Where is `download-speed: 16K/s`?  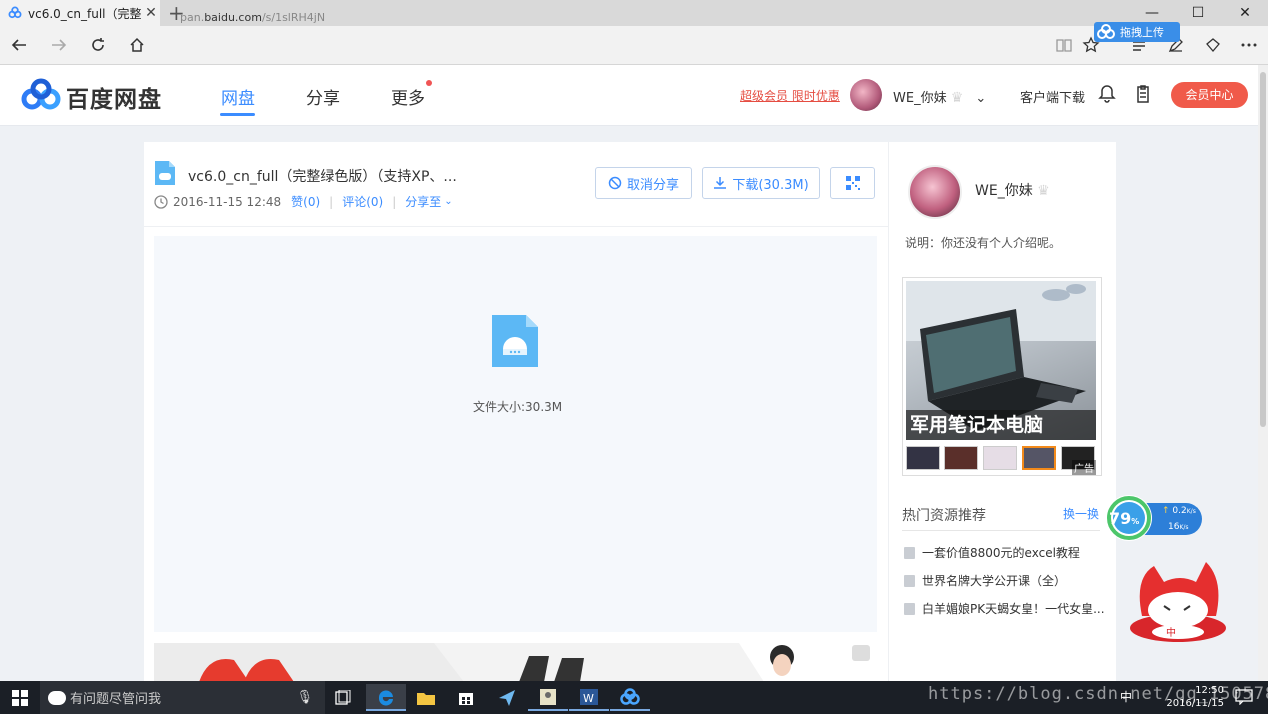
download-speed: 16K/s is located at coordinates (1178, 527).